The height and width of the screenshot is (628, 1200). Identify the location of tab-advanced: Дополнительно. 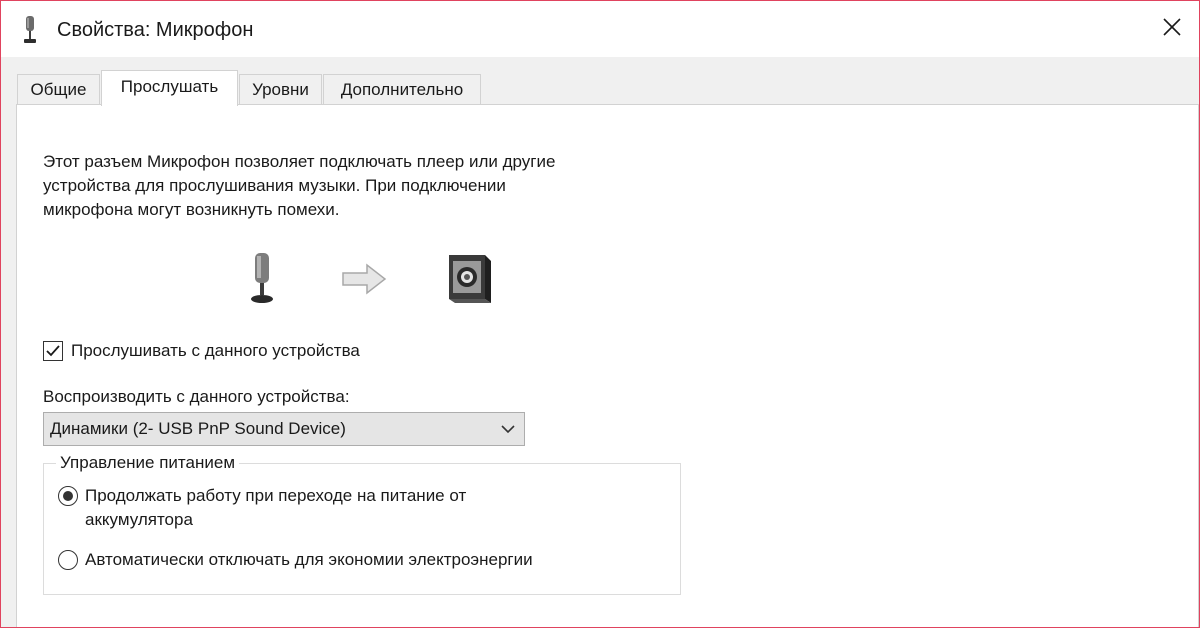
(402, 89).